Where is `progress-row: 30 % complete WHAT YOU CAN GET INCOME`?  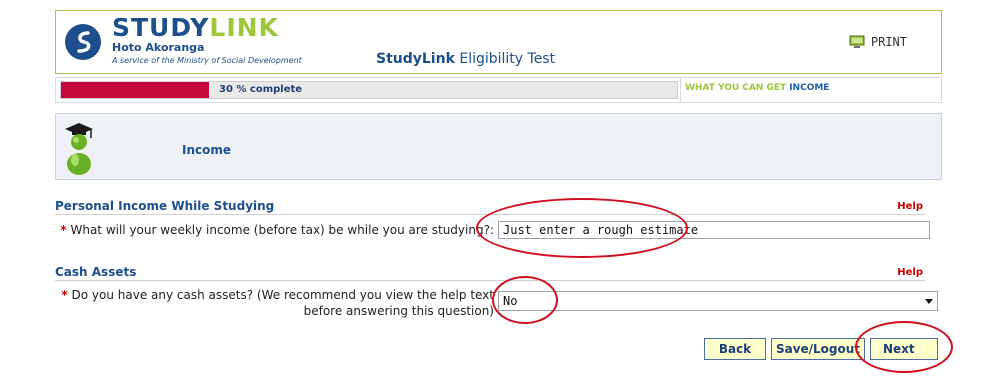
progress-row: 30 % complete WHAT YOU CAN GET INCOME is located at coordinates (498, 90).